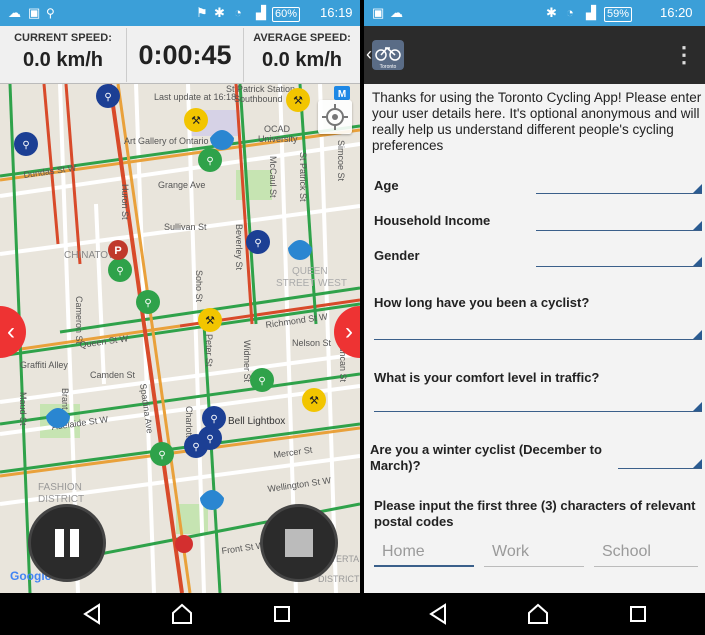 The height and width of the screenshot is (635, 705). I want to click on svg-text: M, so click(342, 94).